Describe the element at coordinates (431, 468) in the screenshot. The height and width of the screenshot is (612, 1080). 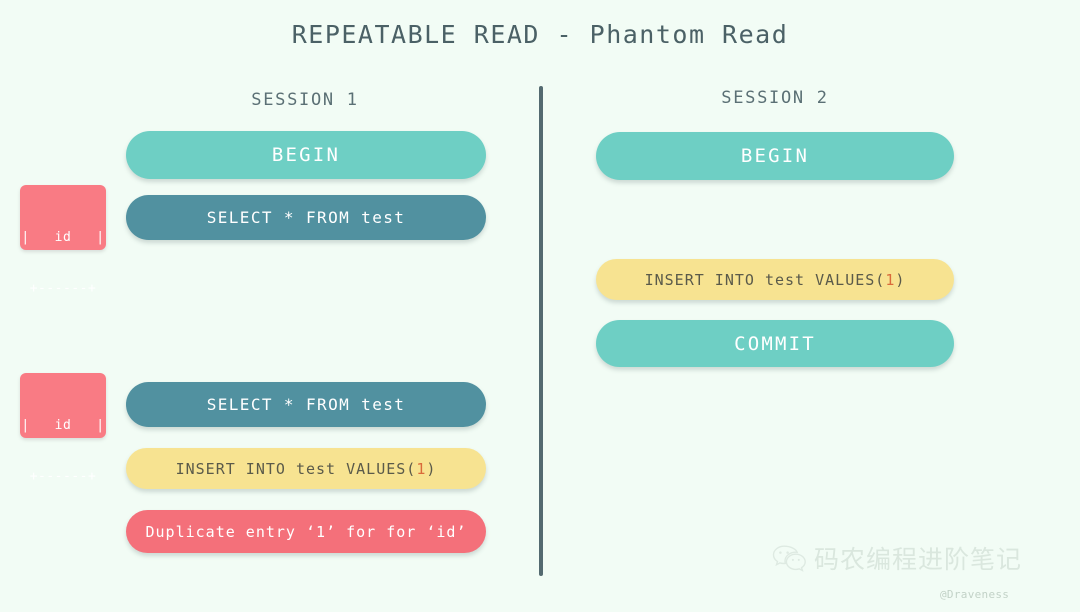
I see `session-1-insert-suffix: )` at that location.